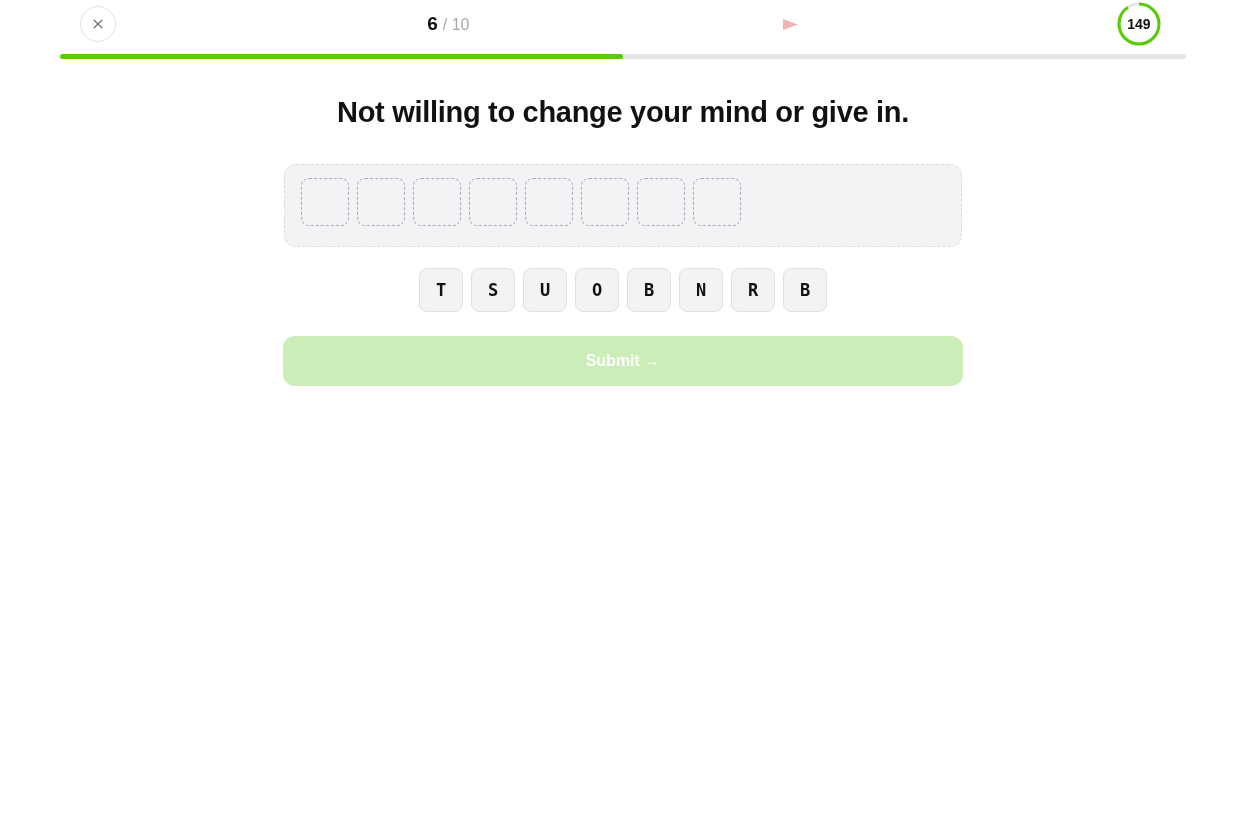 The image size is (1258, 832). I want to click on letter-tile: N, so click(701, 290).